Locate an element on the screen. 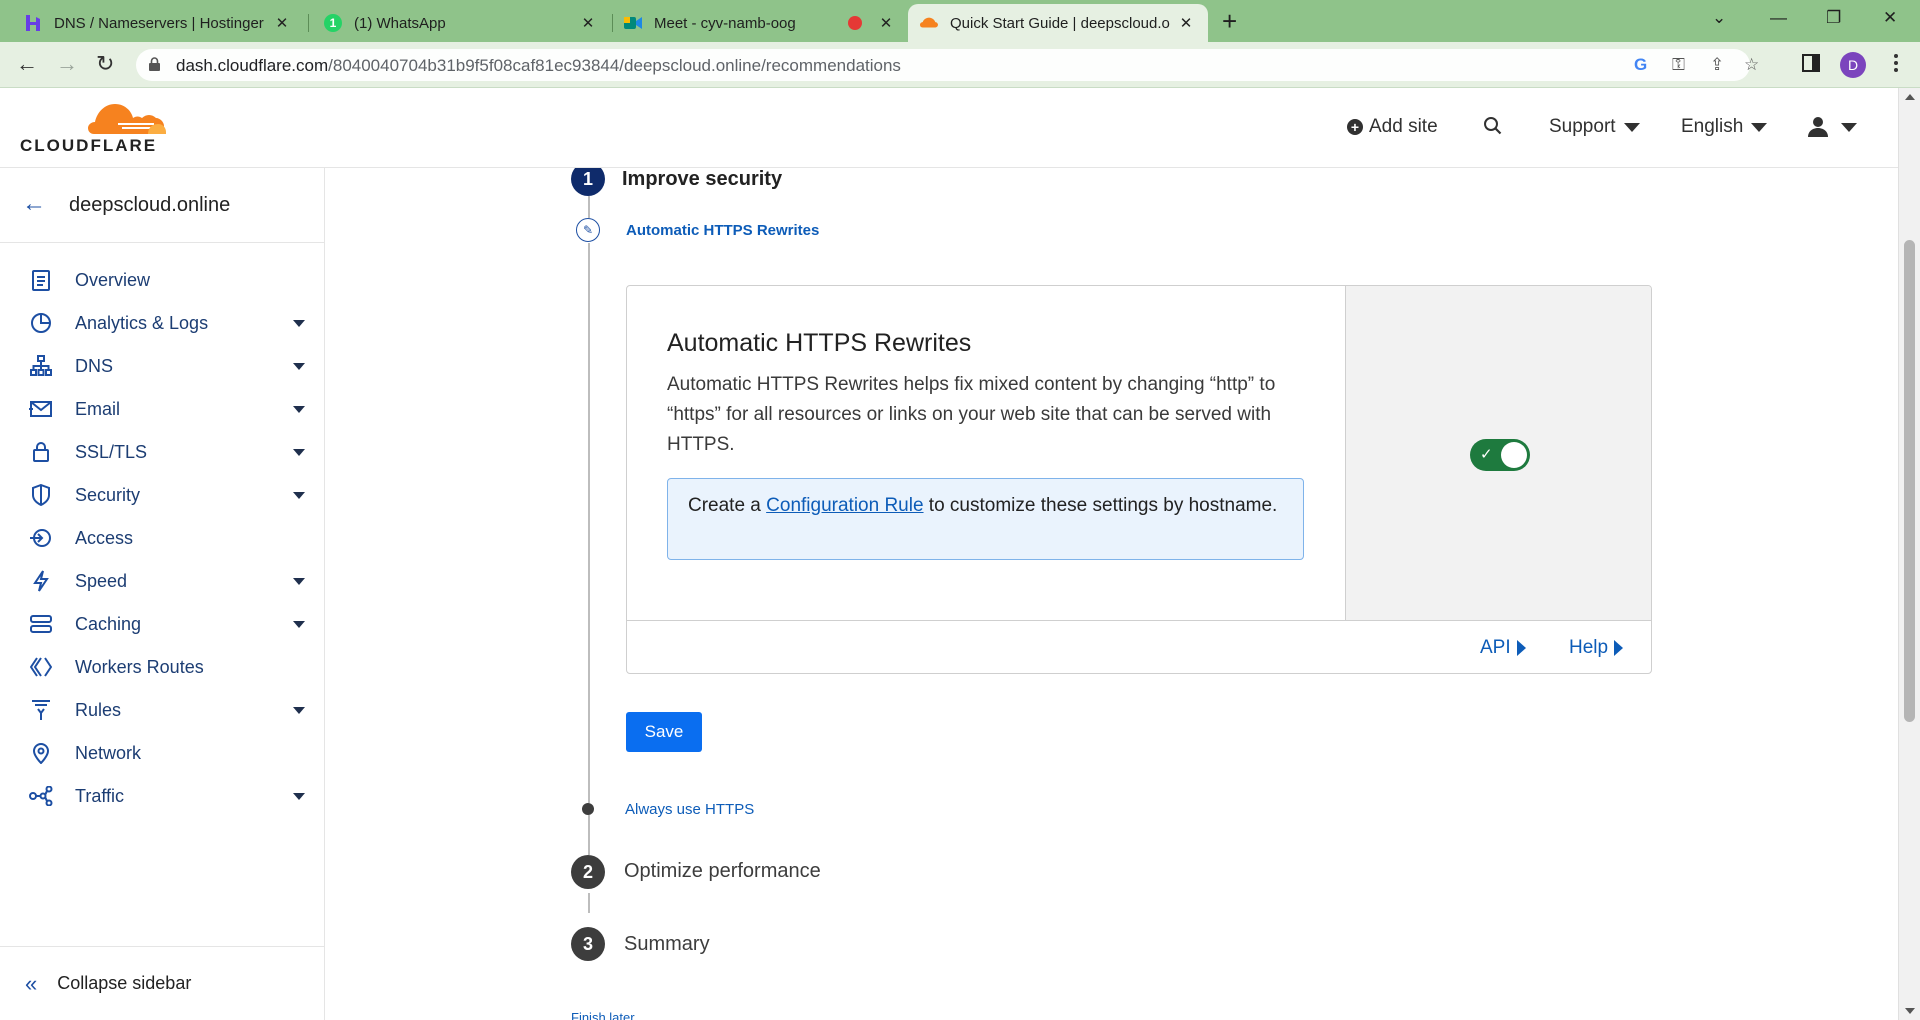  double-chevron-left-icon: « is located at coordinates (31, 983).